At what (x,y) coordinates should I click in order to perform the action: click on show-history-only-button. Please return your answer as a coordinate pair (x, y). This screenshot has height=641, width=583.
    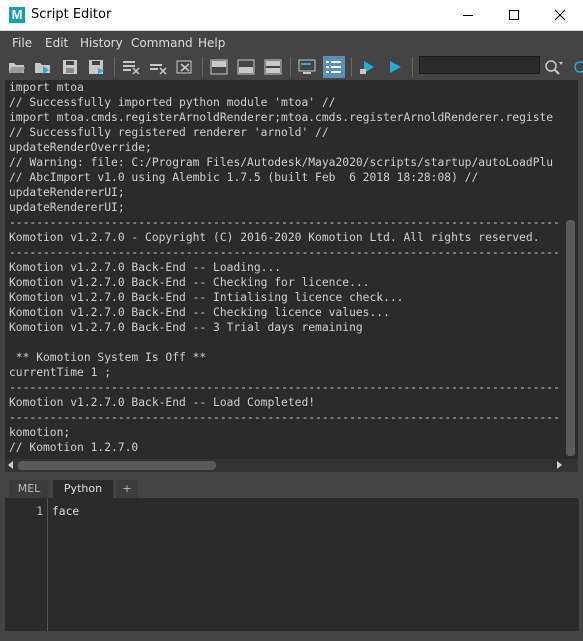
    Looking at the image, I should click on (219, 67).